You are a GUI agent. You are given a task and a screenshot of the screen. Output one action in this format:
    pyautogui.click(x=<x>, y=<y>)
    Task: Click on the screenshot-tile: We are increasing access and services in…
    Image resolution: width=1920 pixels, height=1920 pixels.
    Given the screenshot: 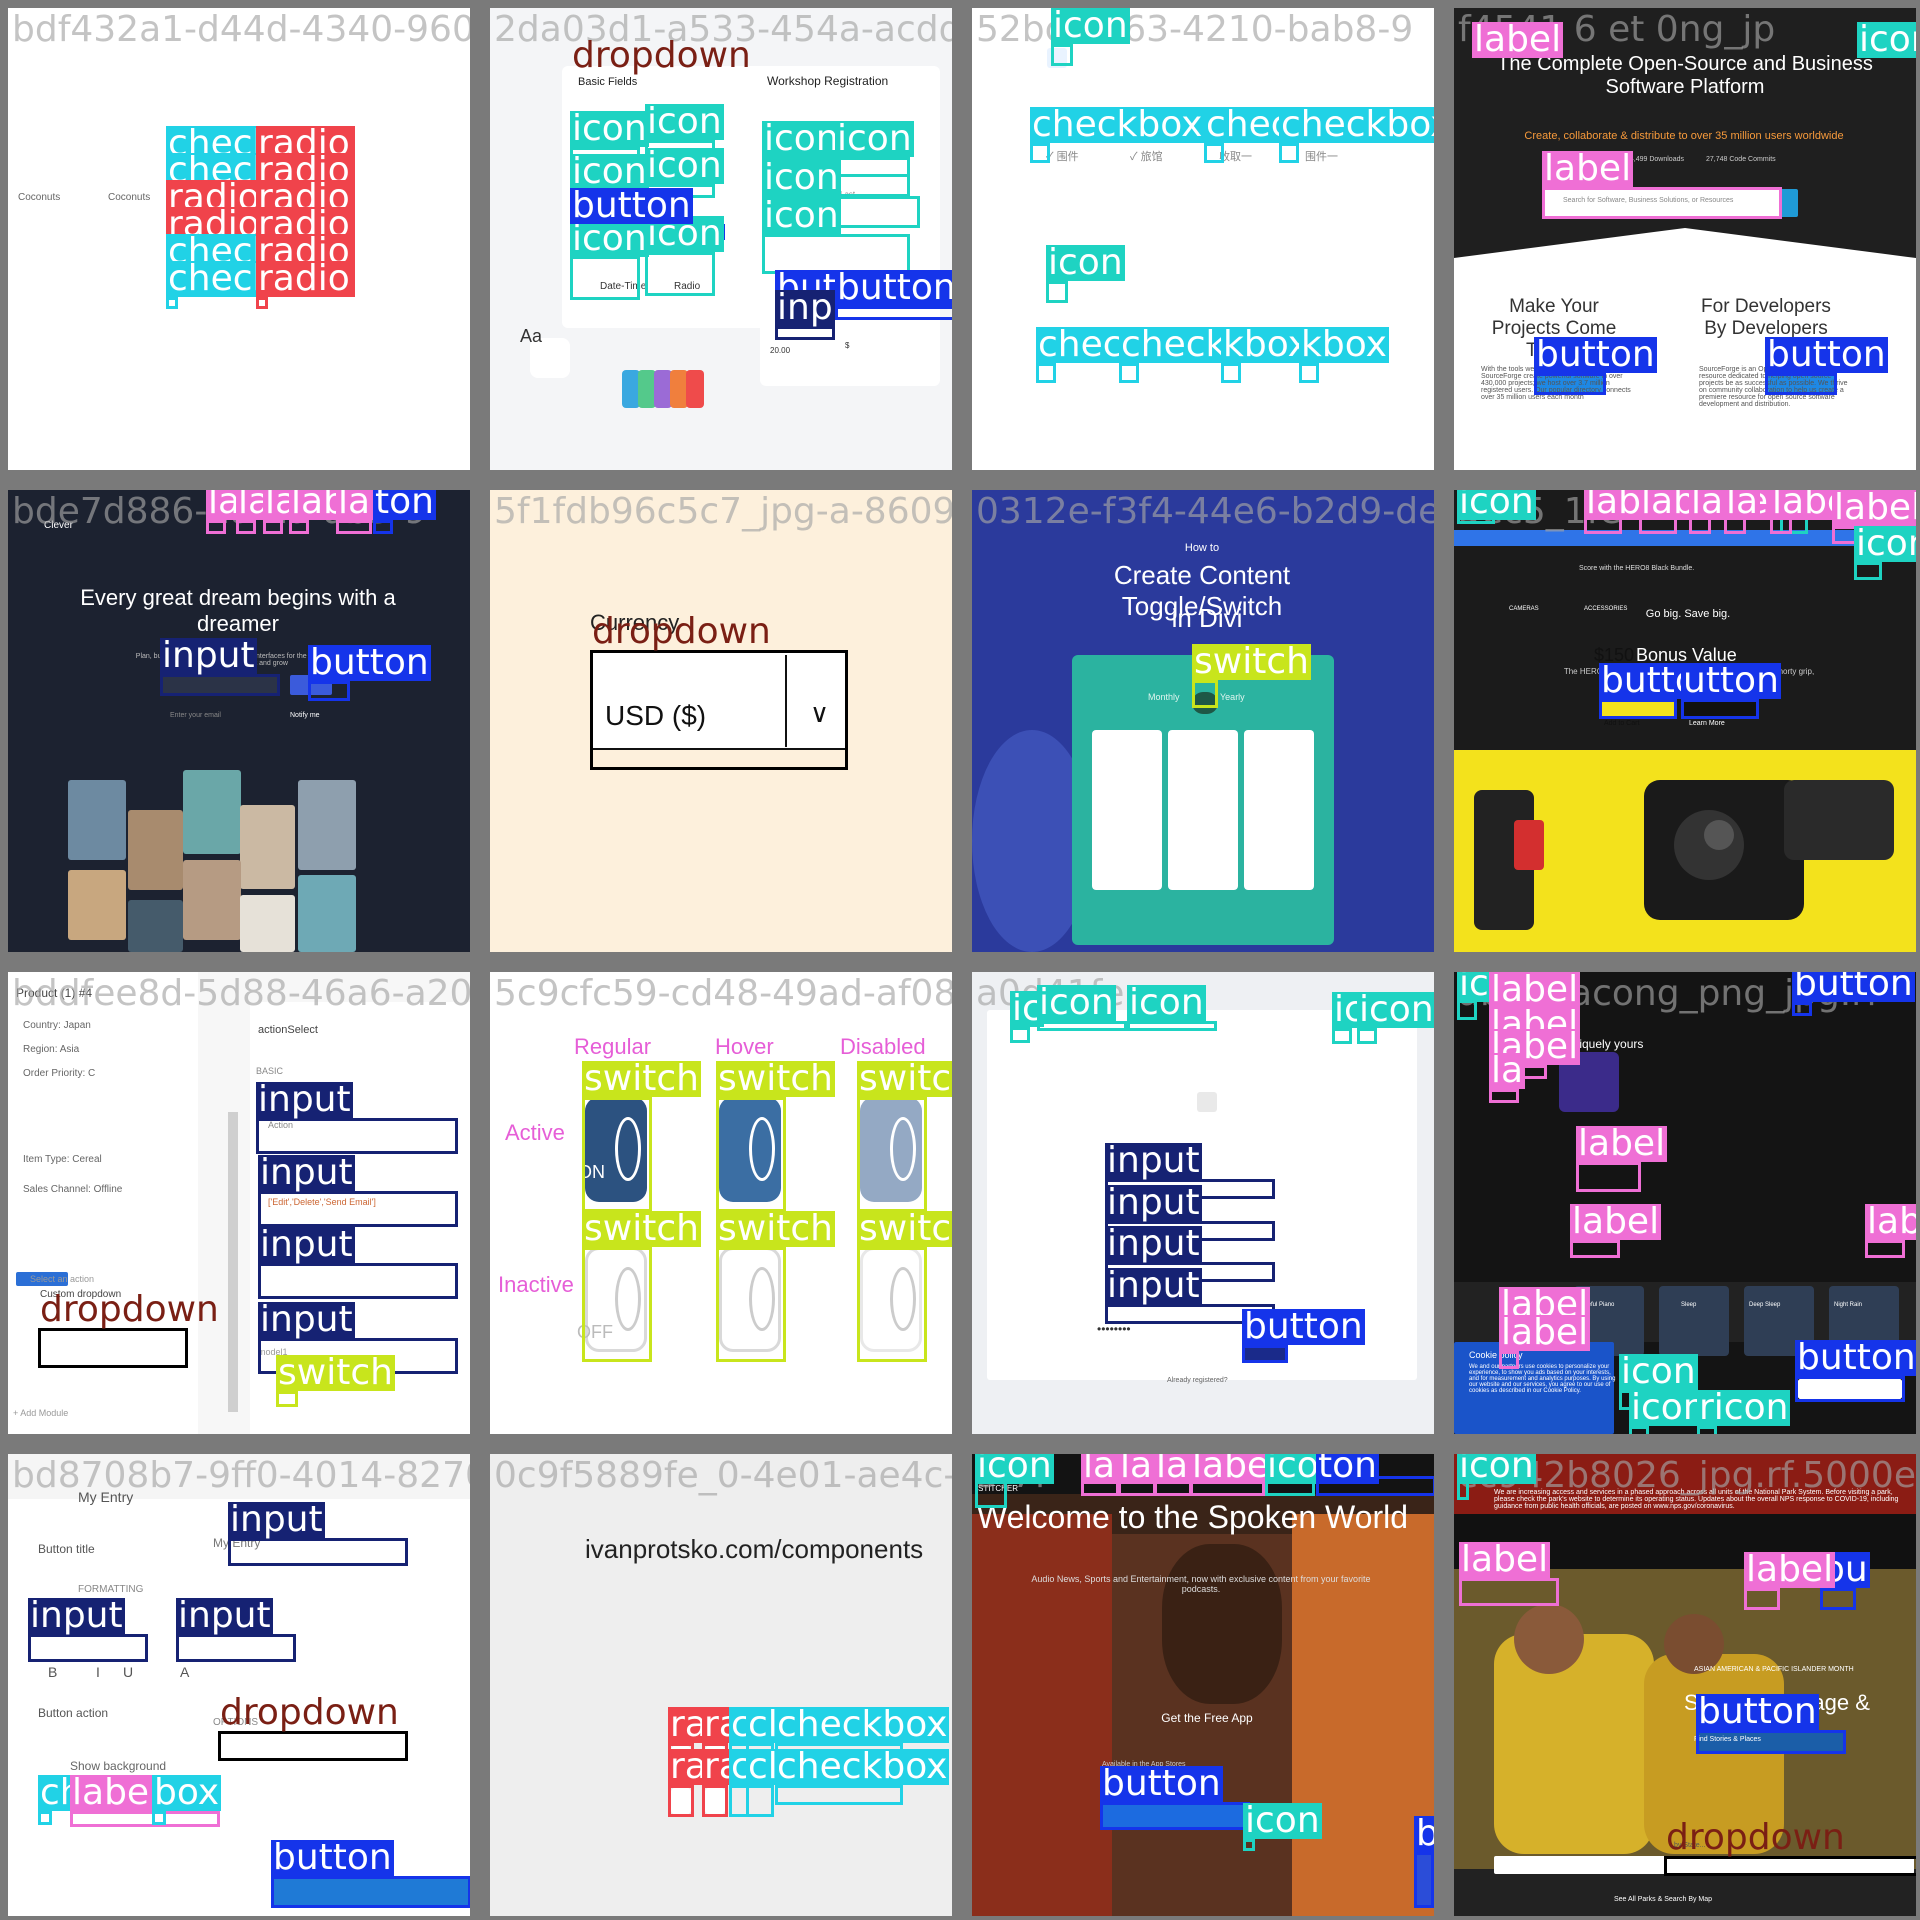 What is the action you would take?
    pyautogui.click(x=1685, y=1685)
    